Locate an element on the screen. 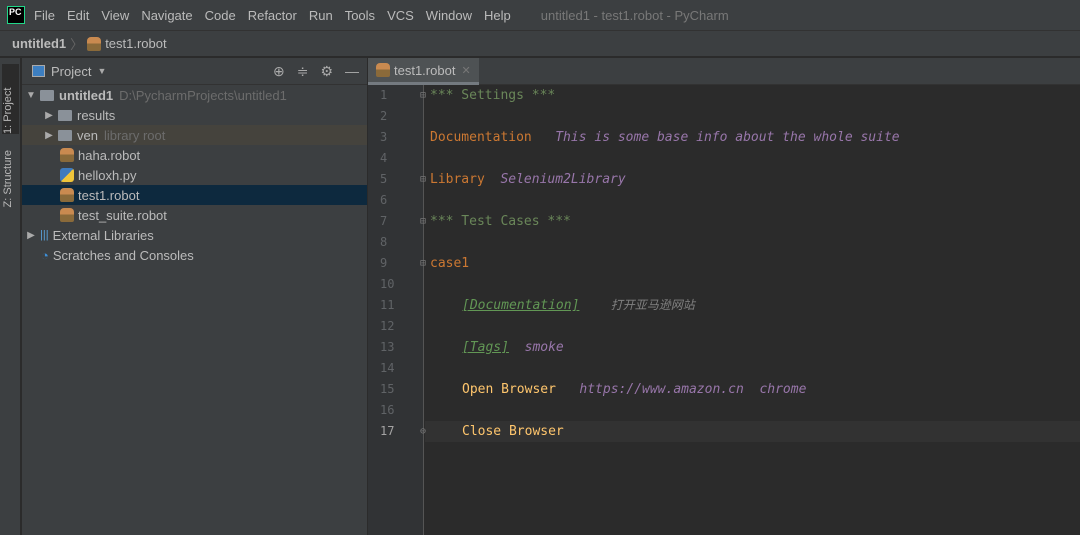 The width and height of the screenshot is (1080, 535). scratches-icon: ◔ is located at coordinates (45, 255).